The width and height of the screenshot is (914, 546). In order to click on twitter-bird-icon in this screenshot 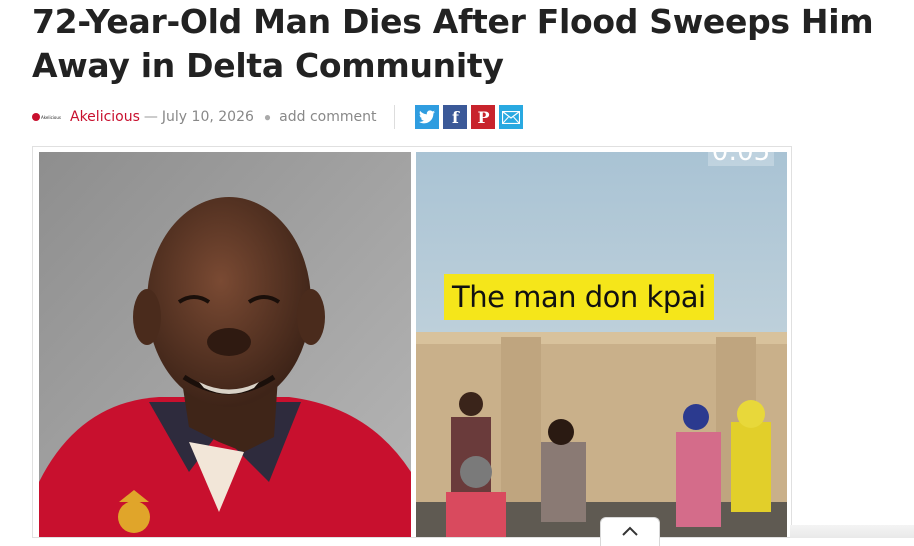, I will do `click(427, 117)`.